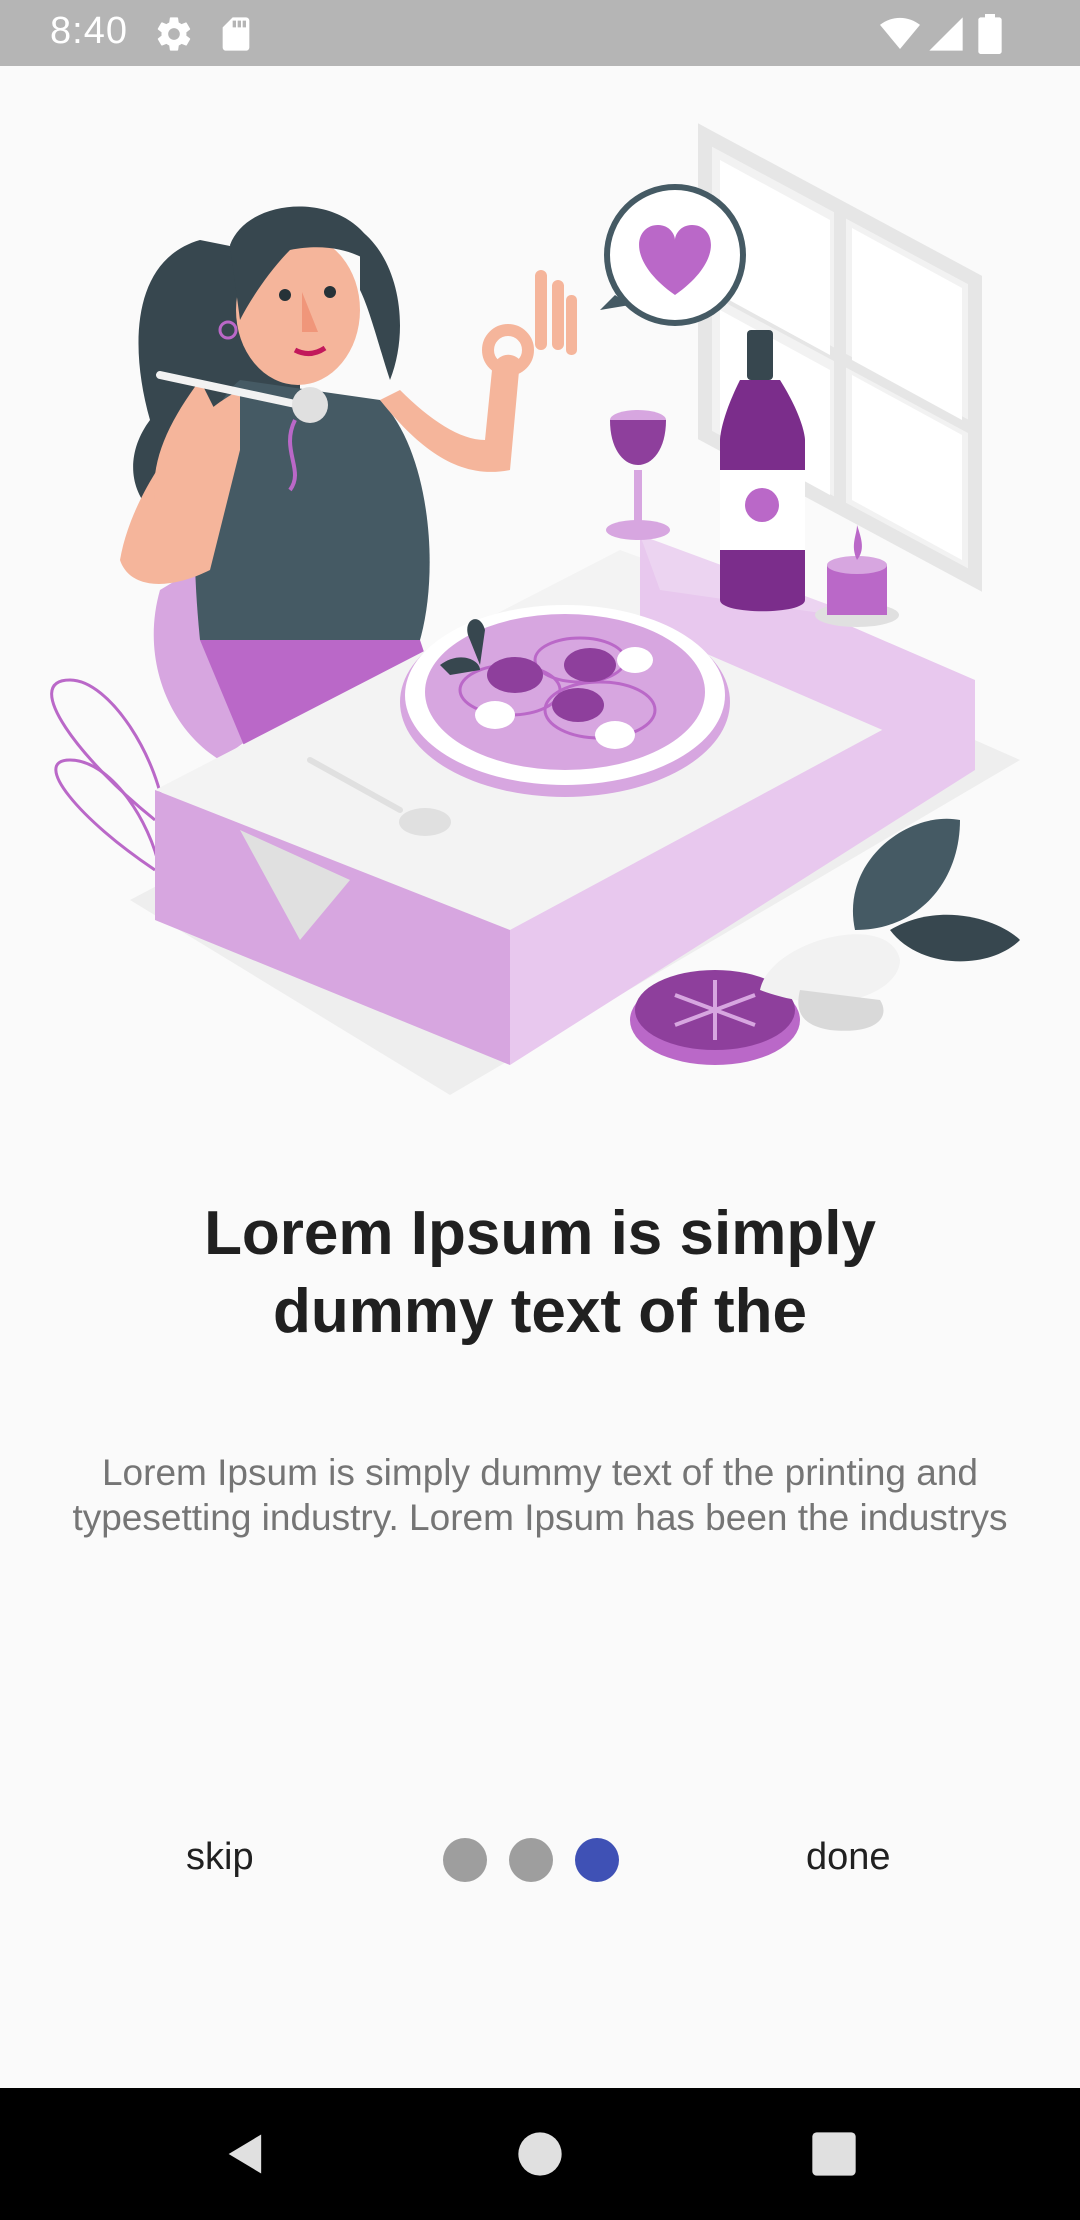 The image size is (1080, 2220). I want to click on recents-icon, so click(834, 2154).